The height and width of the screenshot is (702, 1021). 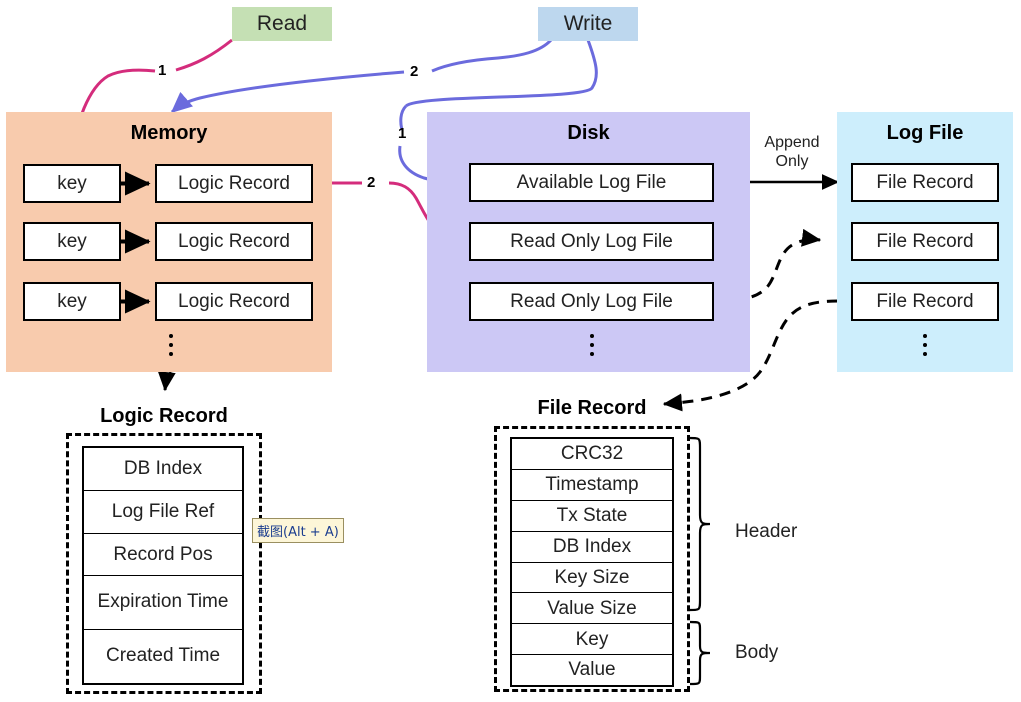 What do you see at coordinates (298, 530) in the screenshot?
I see `screenshot-tooltip-badge: 截图(Alt + A)` at bounding box center [298, 530].